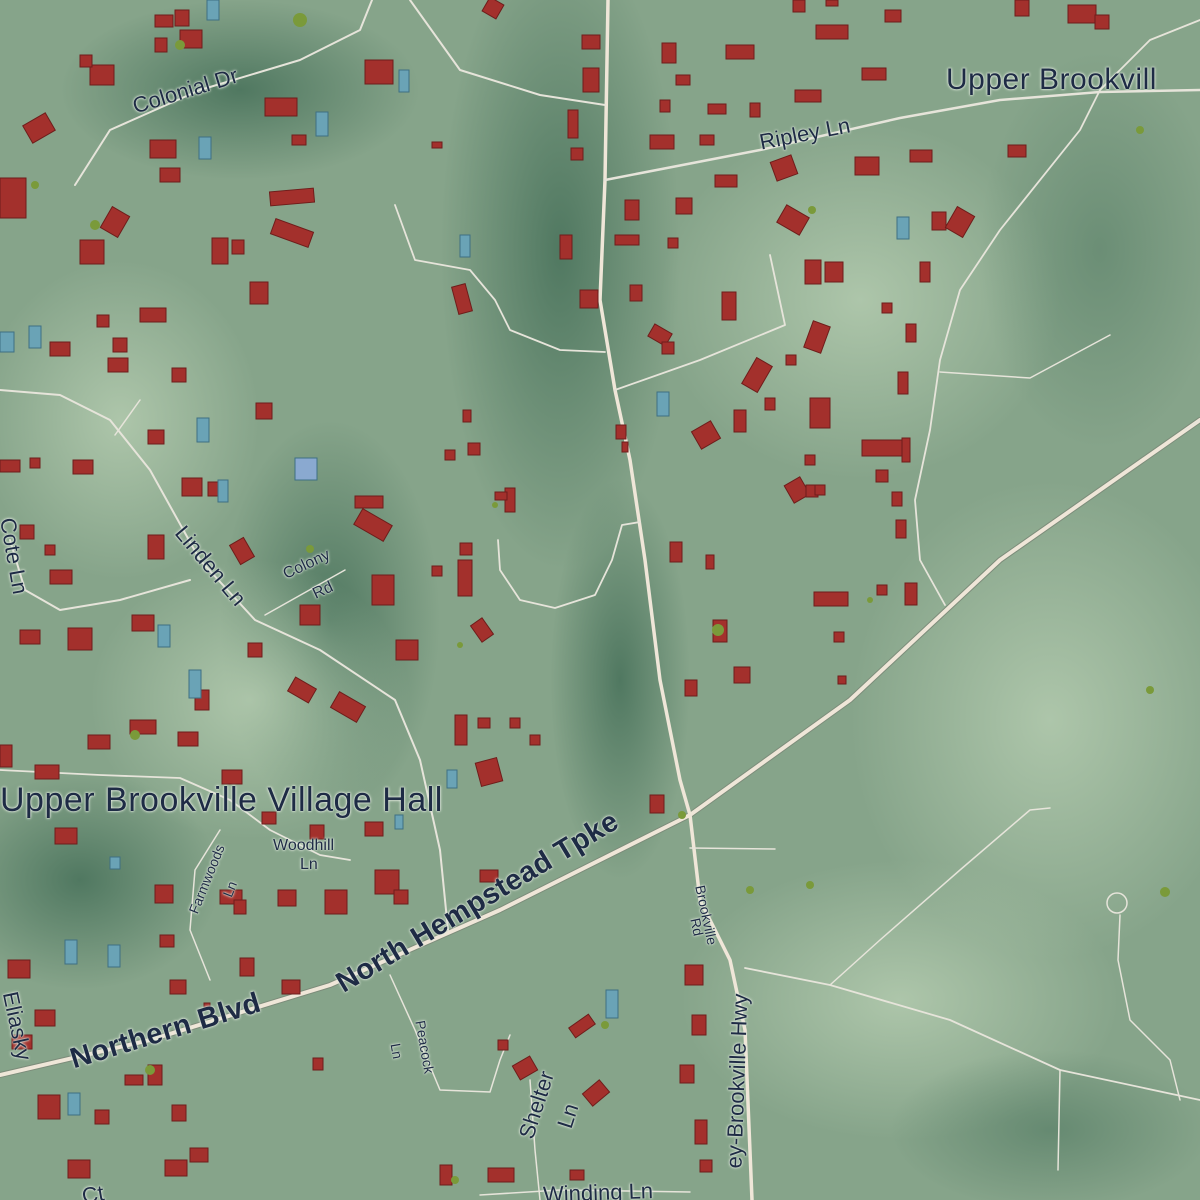 This screenshot has width=1200, height=1200. Describe the element at coordinates (1051, 79) in the screenshot. I see `label-upper-brookville: Upper Brookvill` at that location.